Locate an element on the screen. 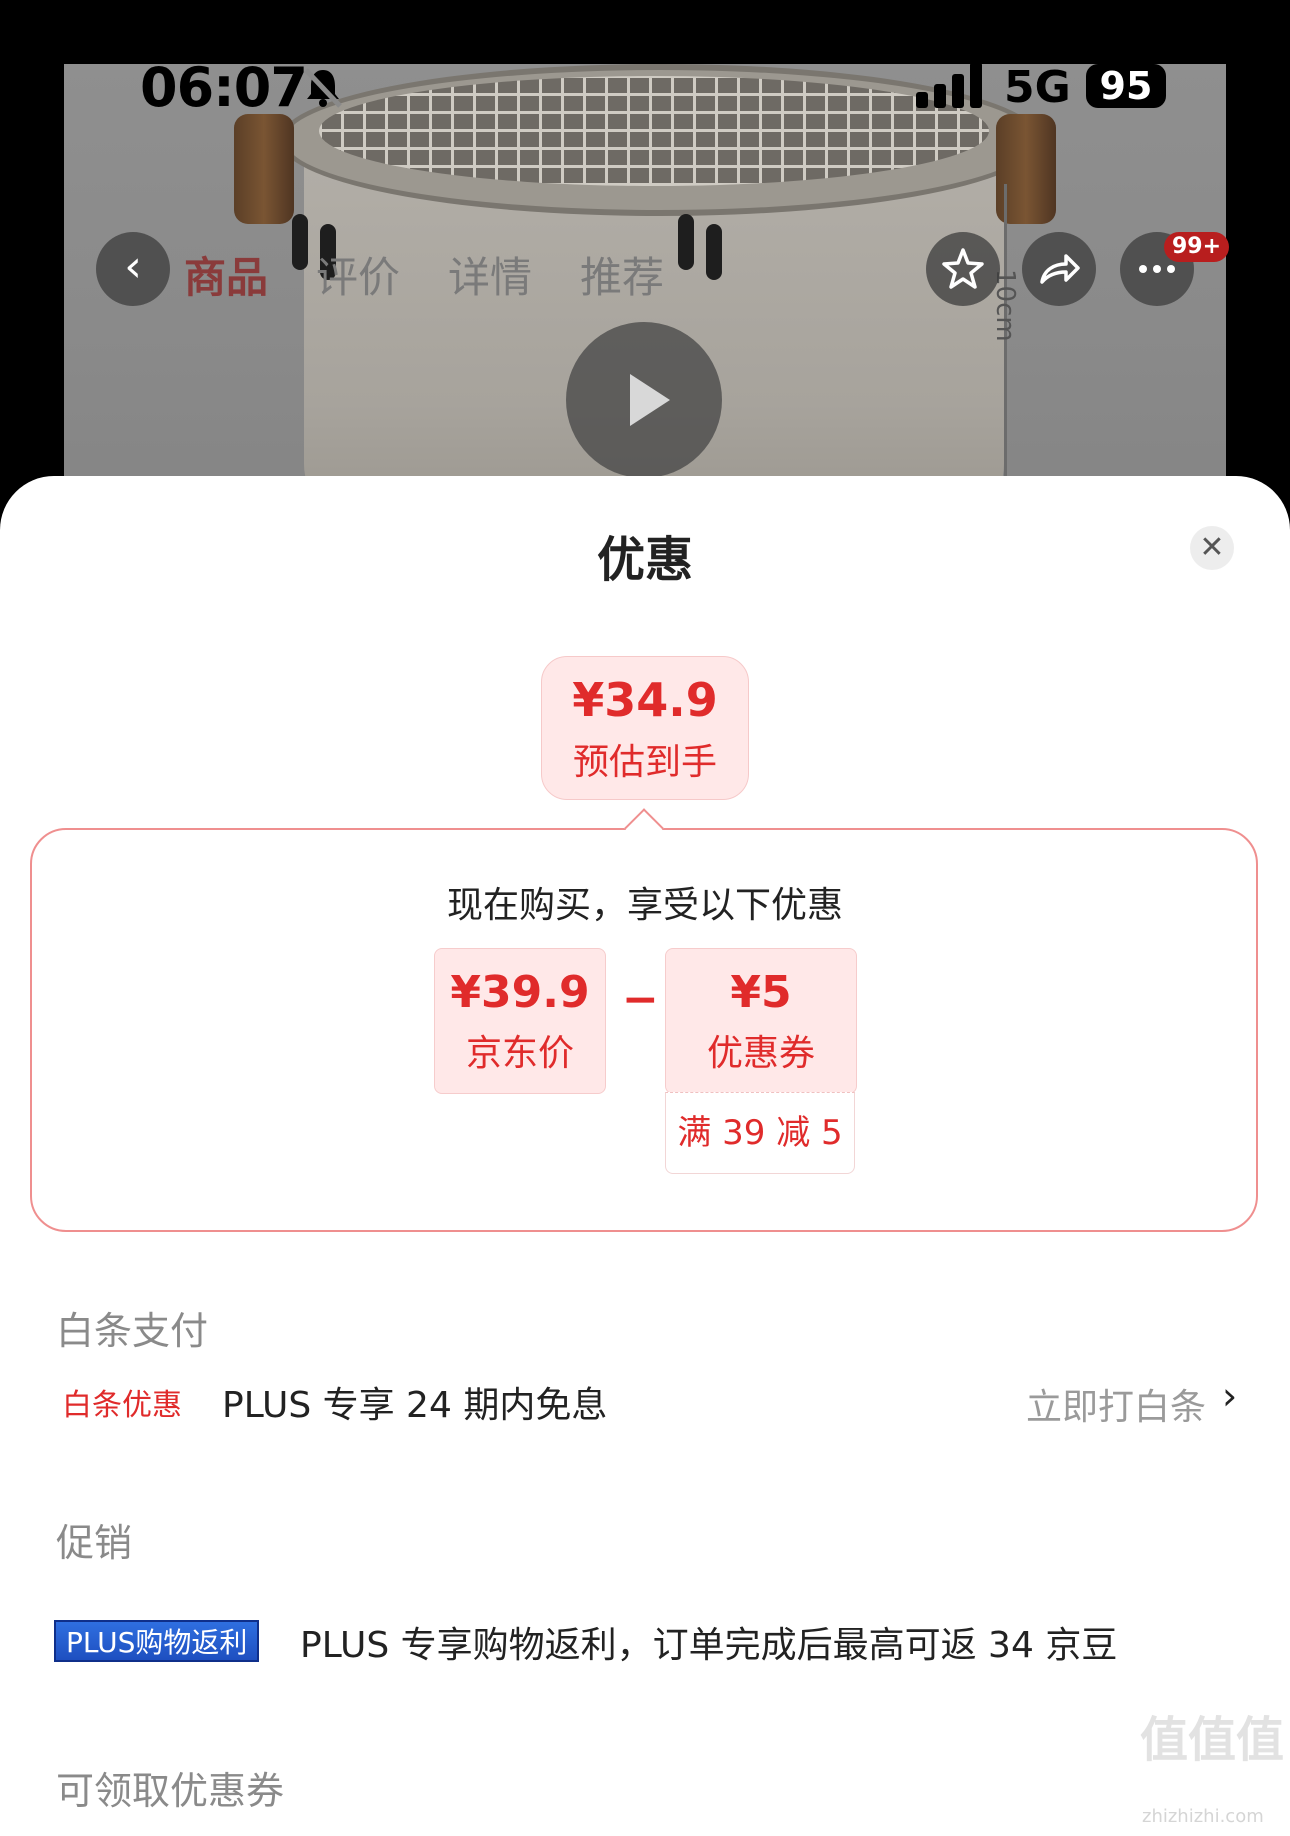 Image resolution: width=1290 pixels, height=1836 pixels. pot-grill is located at coordinates (654, 131).